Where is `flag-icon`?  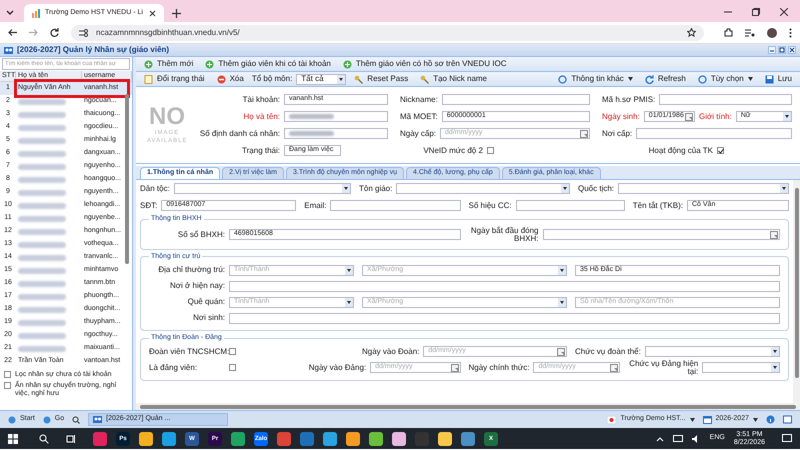 flag-icon is located at coordinates (611, 420).